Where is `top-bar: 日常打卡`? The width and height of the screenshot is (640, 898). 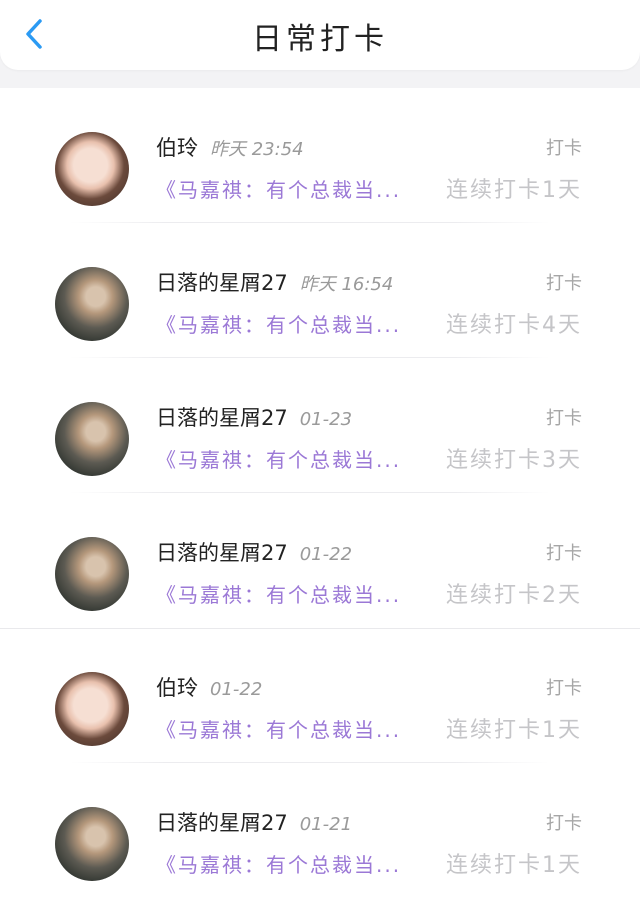
top-bar: 日常打卡 is located at coordinates (320, 35).